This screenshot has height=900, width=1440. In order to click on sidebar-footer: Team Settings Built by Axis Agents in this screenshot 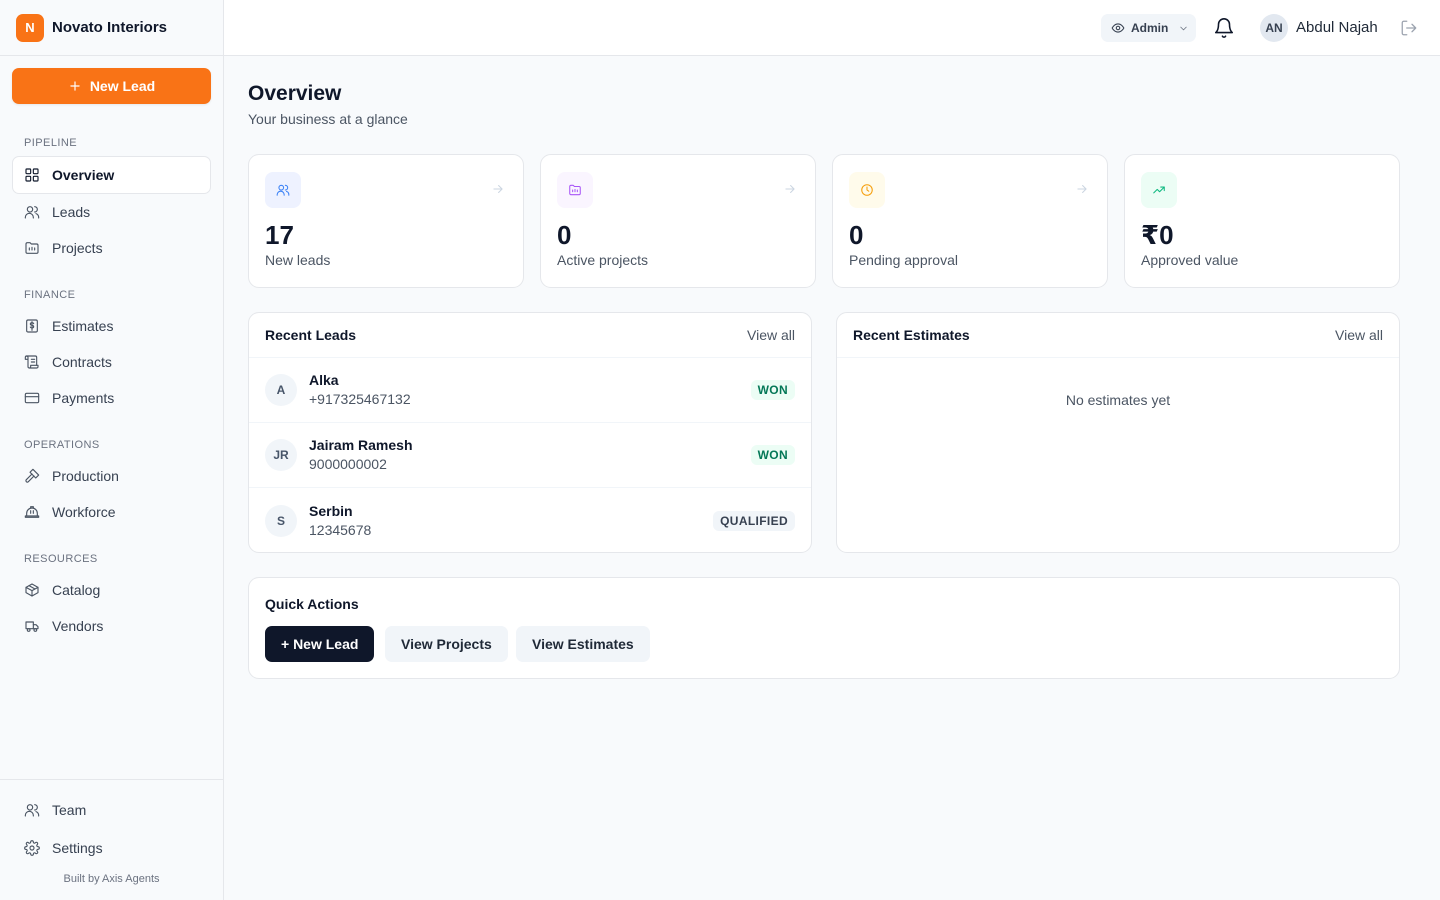, I will do `click(111, 839)`.